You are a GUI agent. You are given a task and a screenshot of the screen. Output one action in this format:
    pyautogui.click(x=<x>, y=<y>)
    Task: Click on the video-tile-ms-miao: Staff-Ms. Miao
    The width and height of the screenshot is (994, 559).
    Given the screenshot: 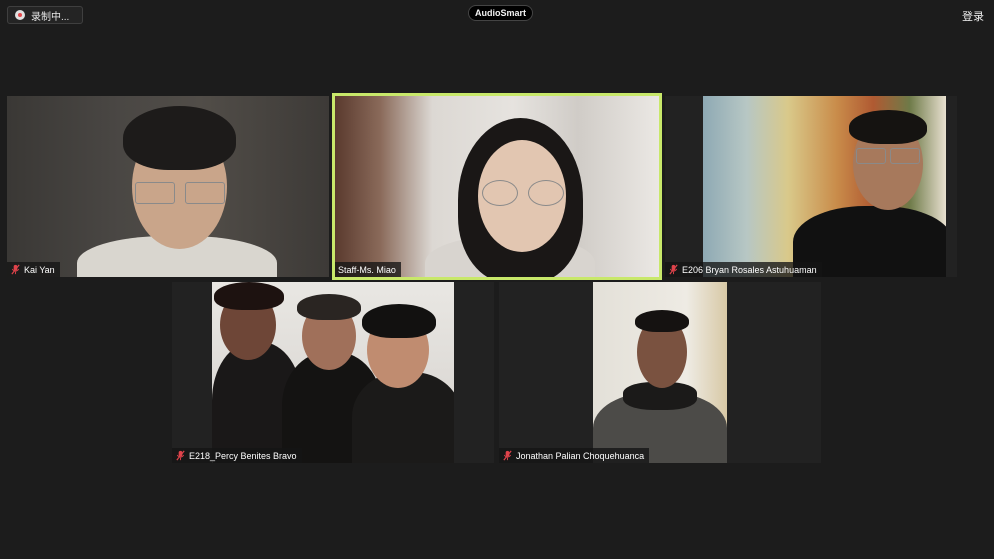 What is the action you would take?
    pyautogui.click(x=497, y=186)
    